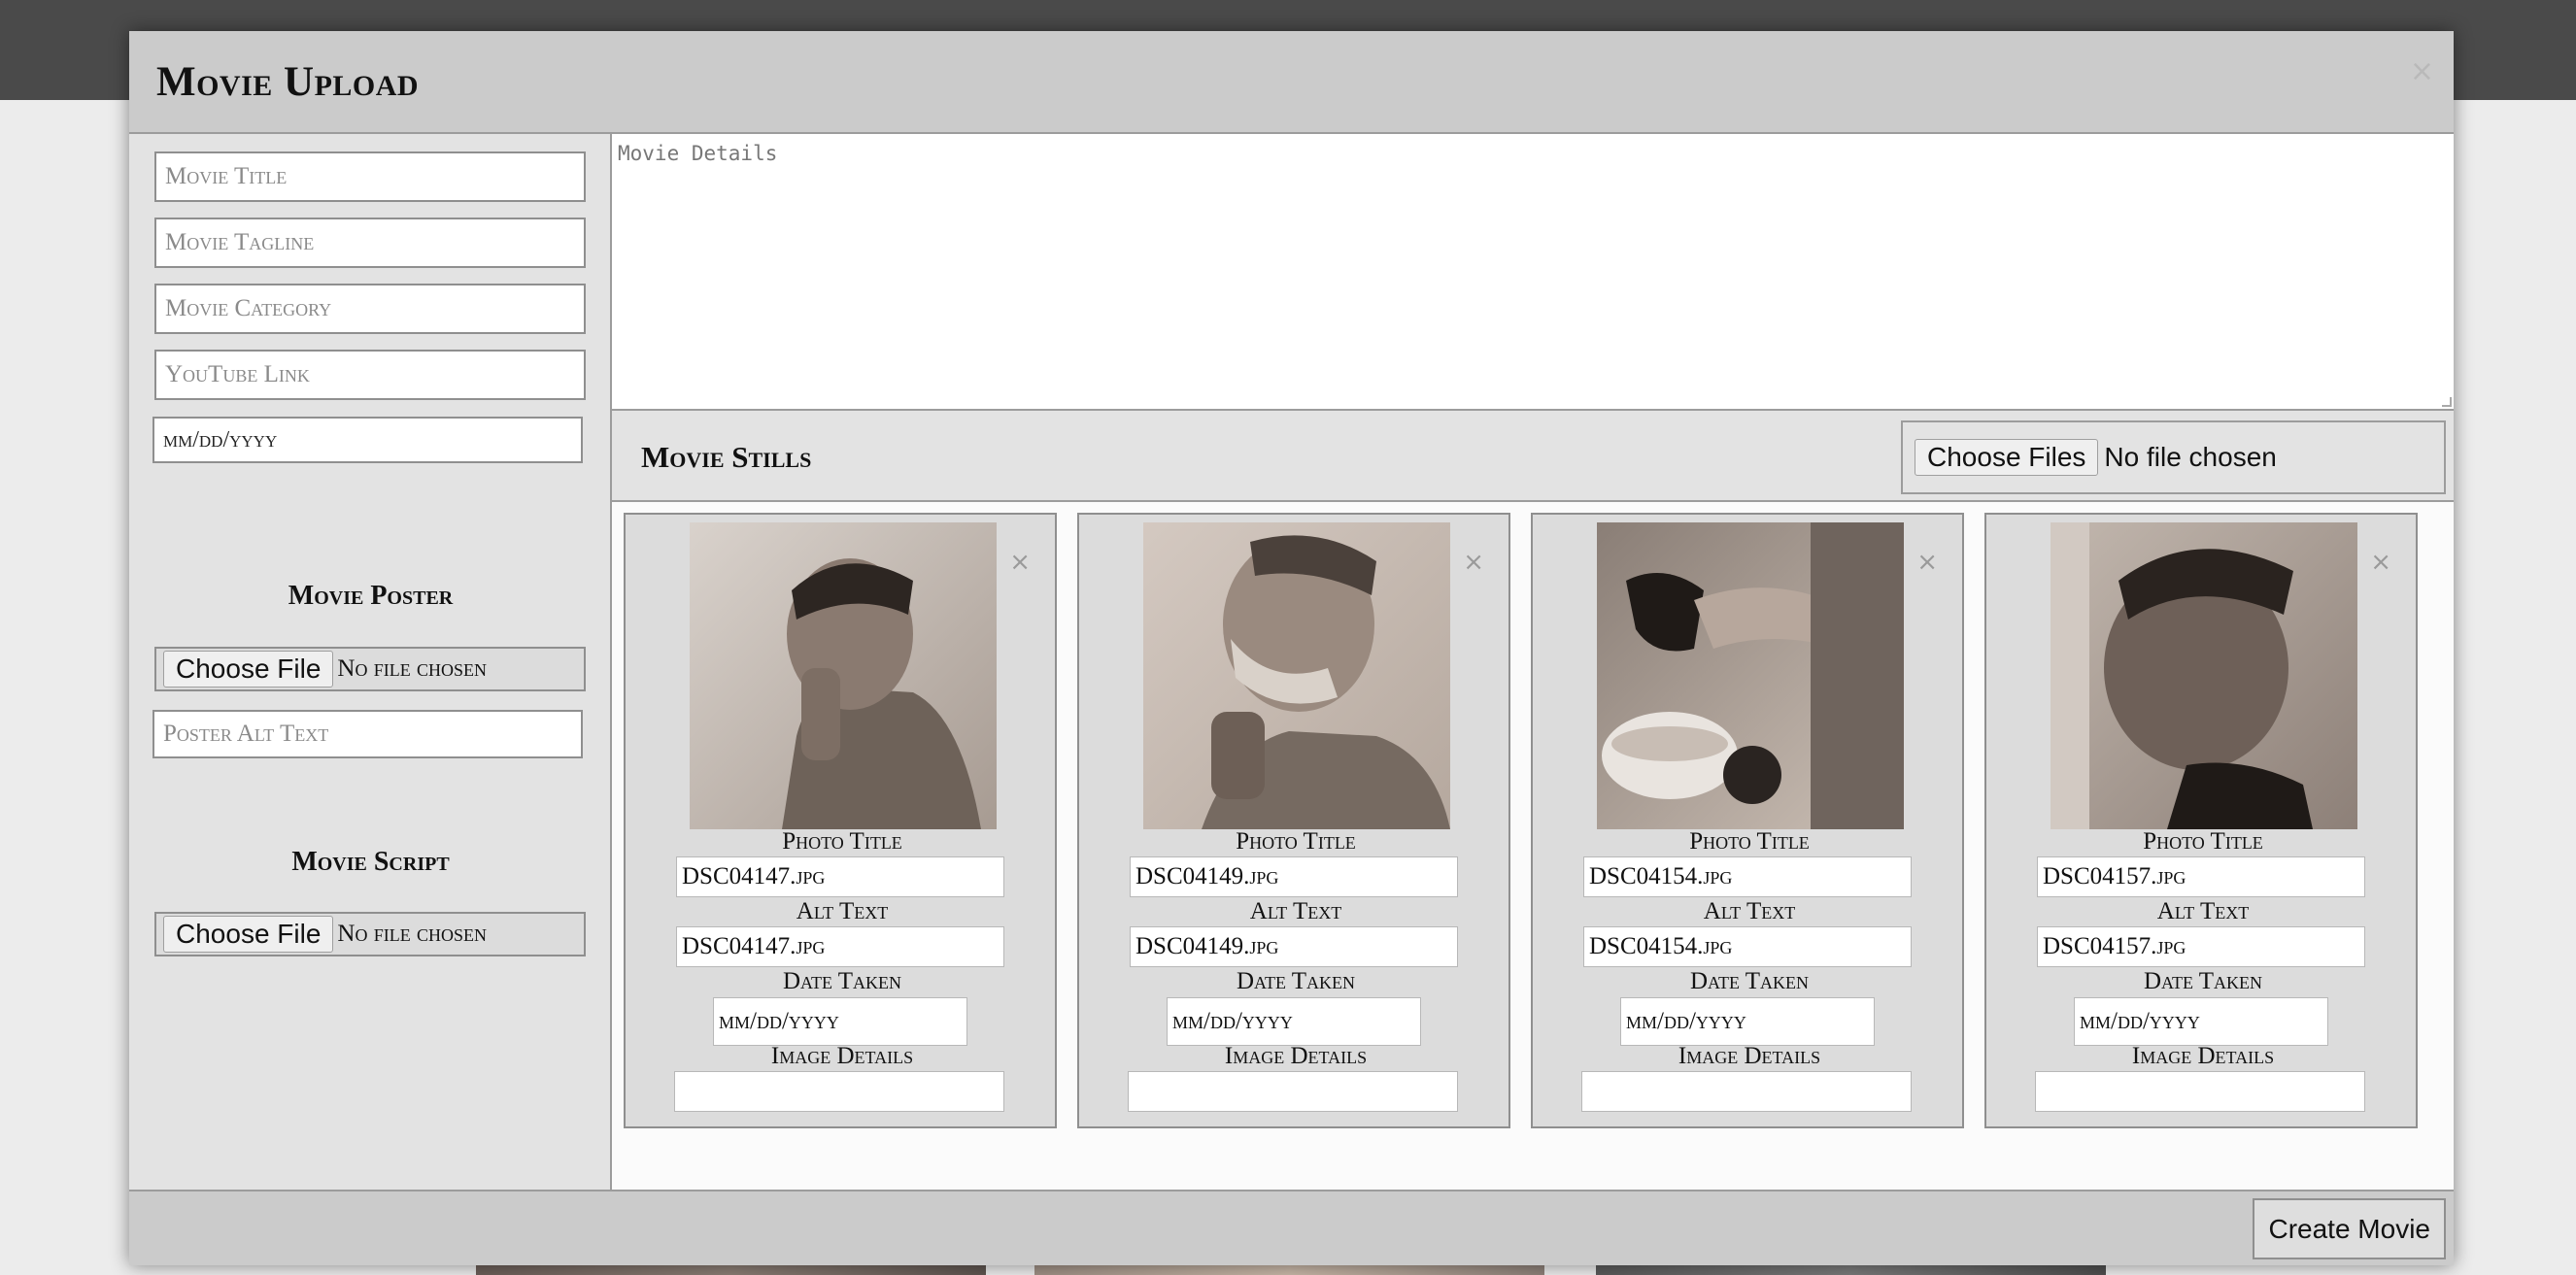 The image size is (2576, 1275). What do you see at coordinates (1294, 876) in the screenshot?
I see `photo-title-input: DSC04149.jpg` at bounding box center [1294, 876].